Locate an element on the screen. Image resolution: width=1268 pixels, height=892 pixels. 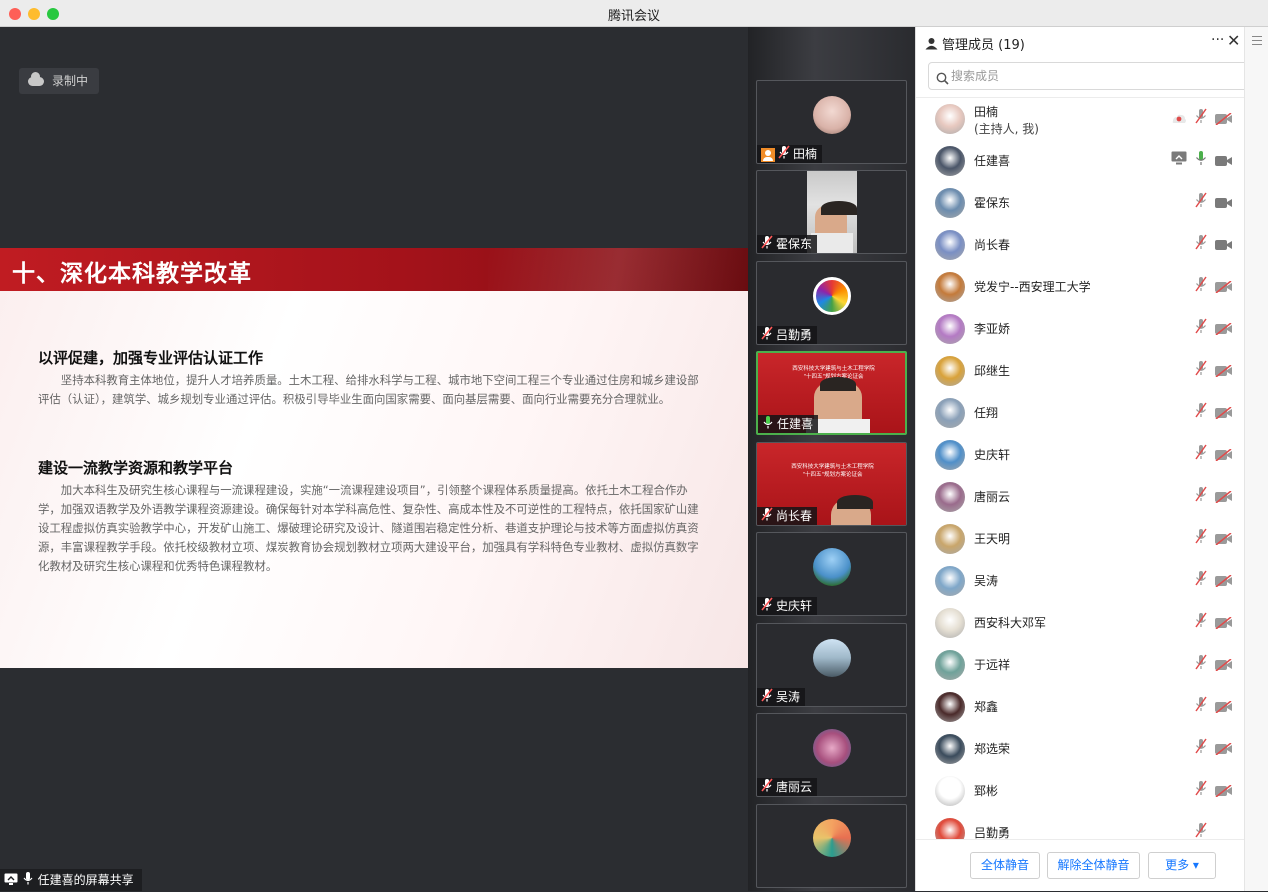
member-search-box is located at coordinates (1093, 76).